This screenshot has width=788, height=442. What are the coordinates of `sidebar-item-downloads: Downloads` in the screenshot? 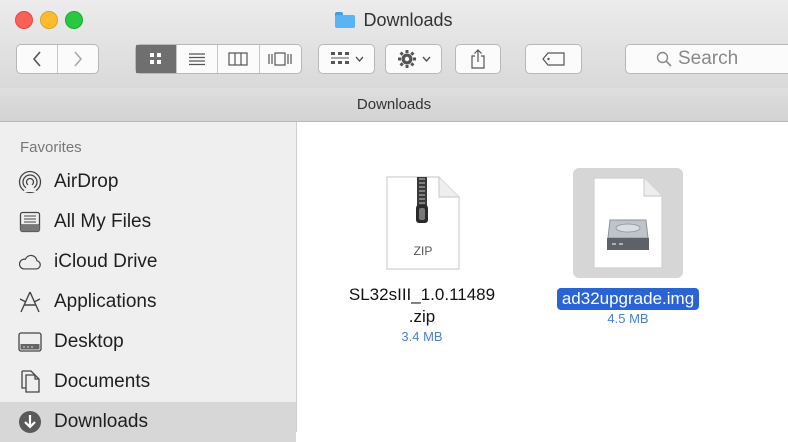 It's located at (148, 422).